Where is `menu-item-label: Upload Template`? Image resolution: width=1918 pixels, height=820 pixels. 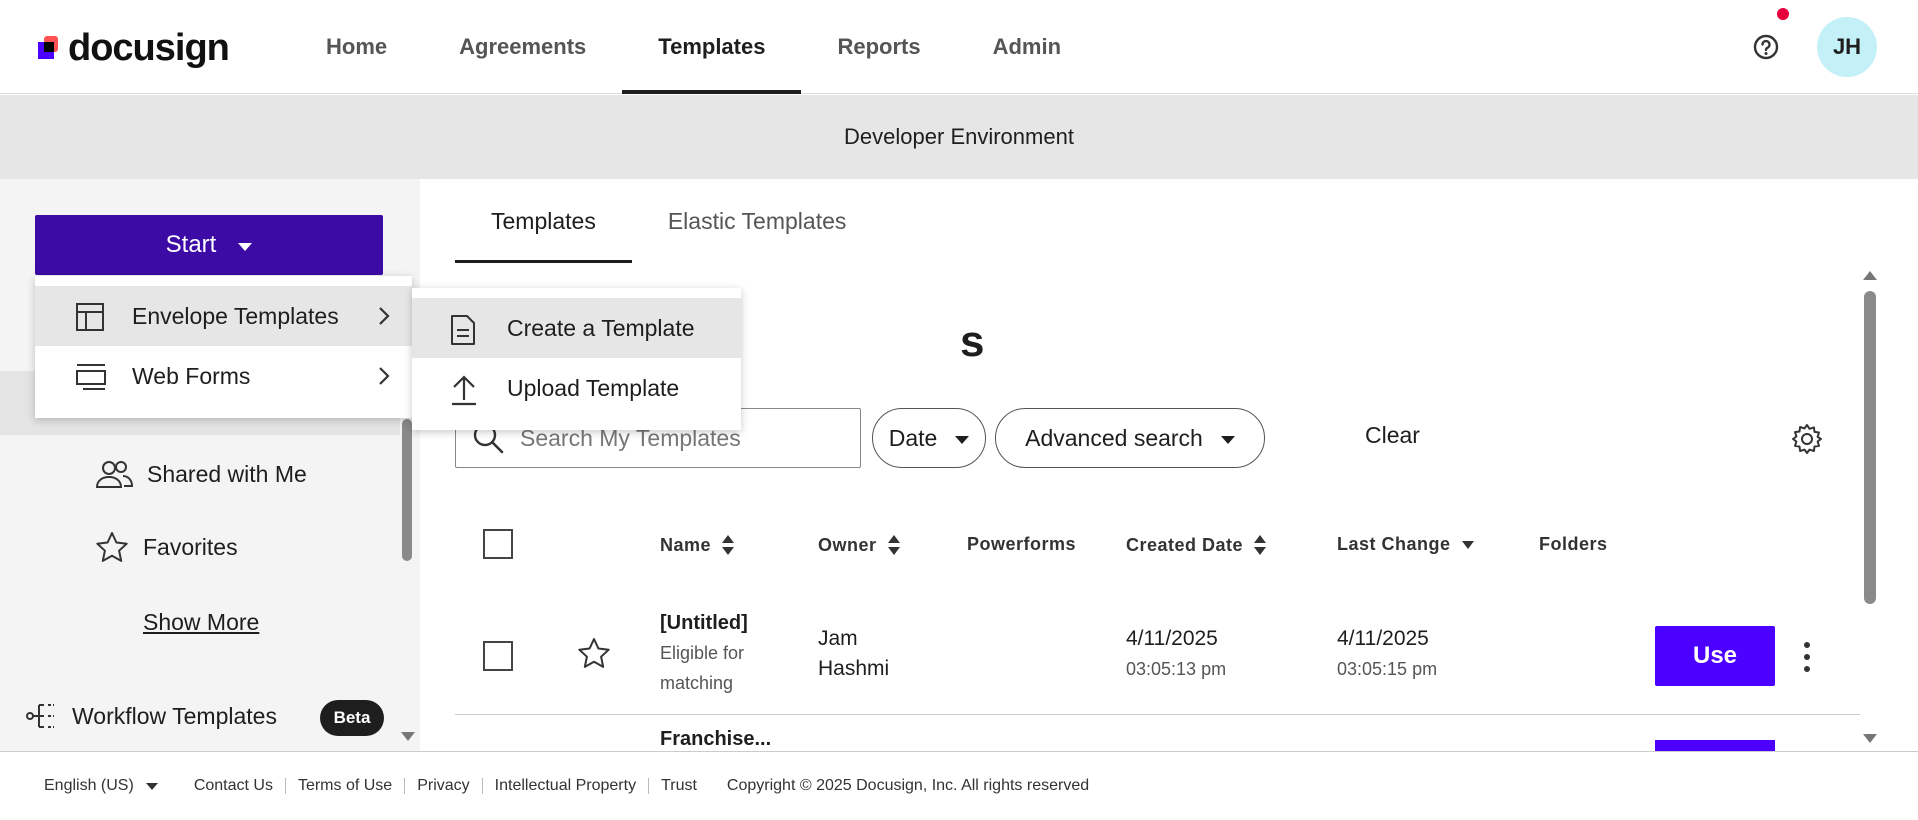
menu-item-label: Upload Template is located at coordinates (593, 387).